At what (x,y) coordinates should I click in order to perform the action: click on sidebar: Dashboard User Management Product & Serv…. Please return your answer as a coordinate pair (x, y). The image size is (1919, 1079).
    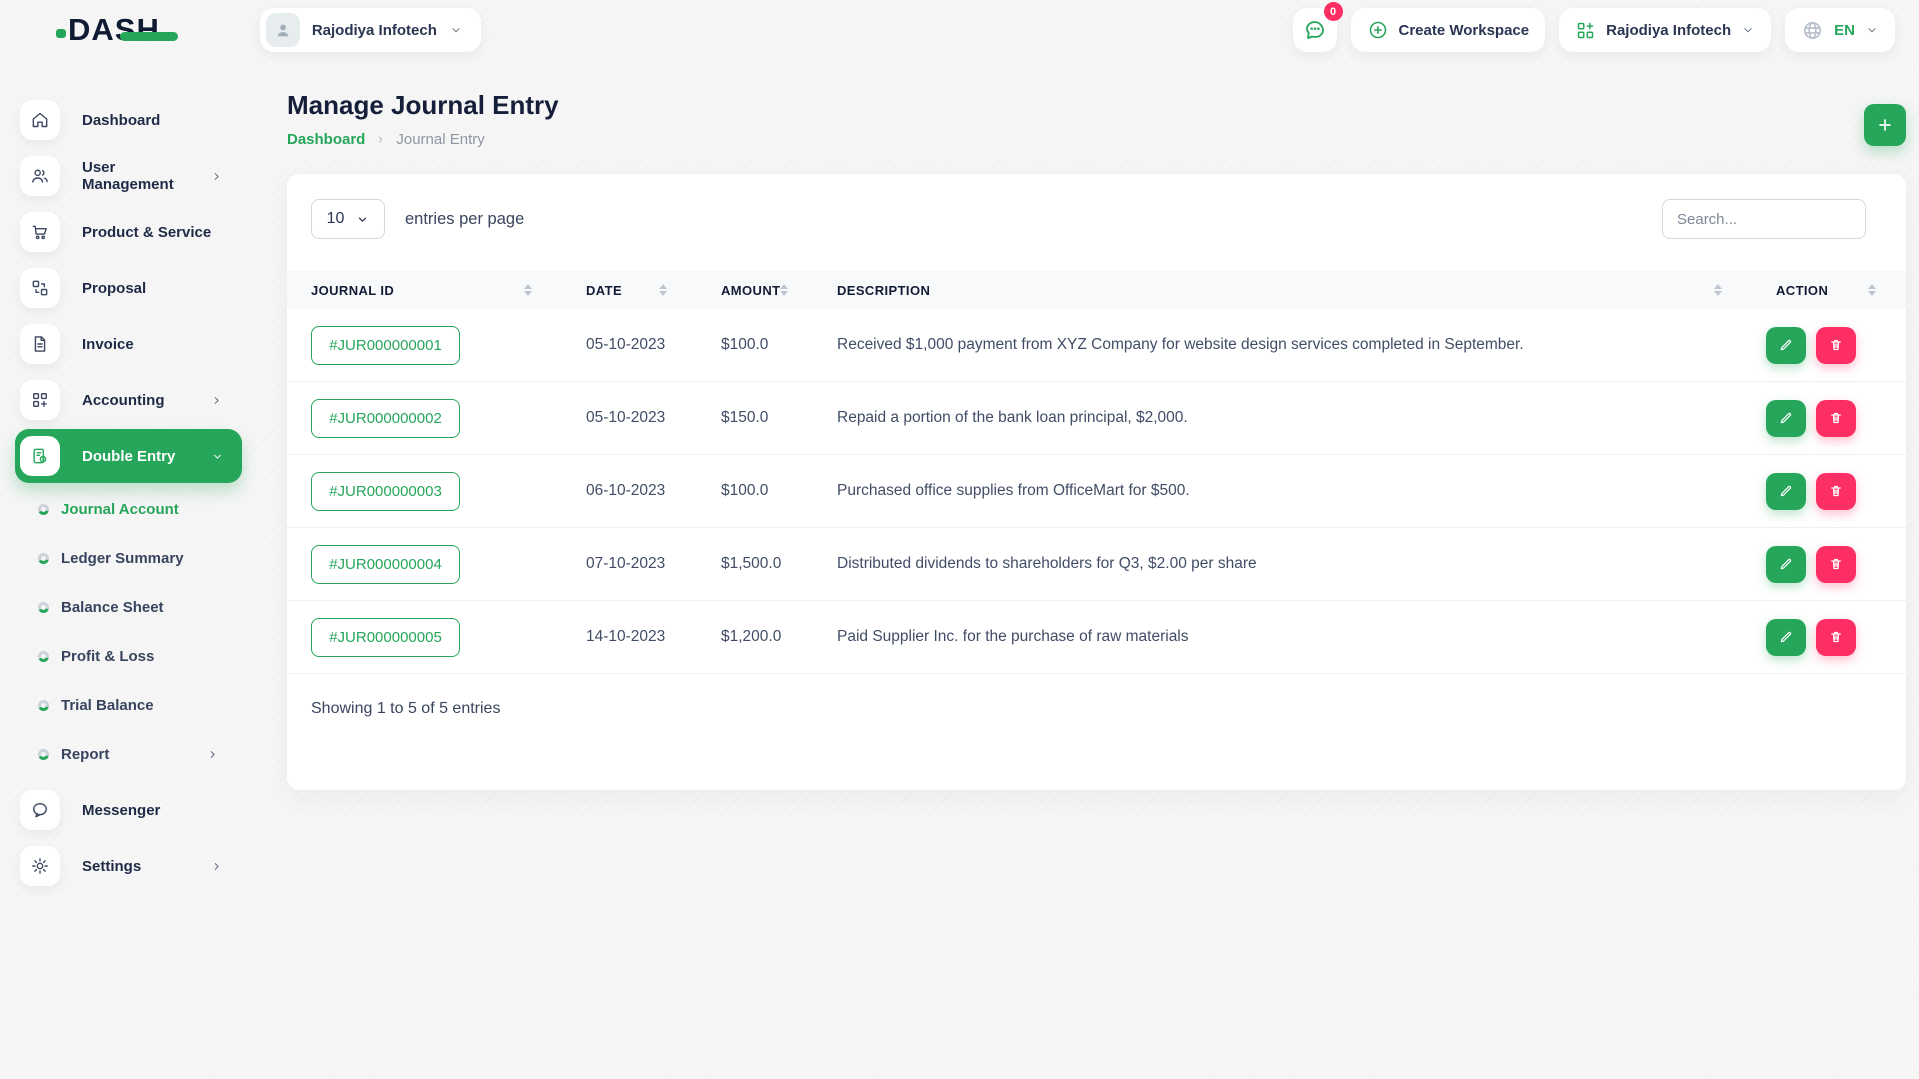
    Looking at the image, I should click on (132, 477).